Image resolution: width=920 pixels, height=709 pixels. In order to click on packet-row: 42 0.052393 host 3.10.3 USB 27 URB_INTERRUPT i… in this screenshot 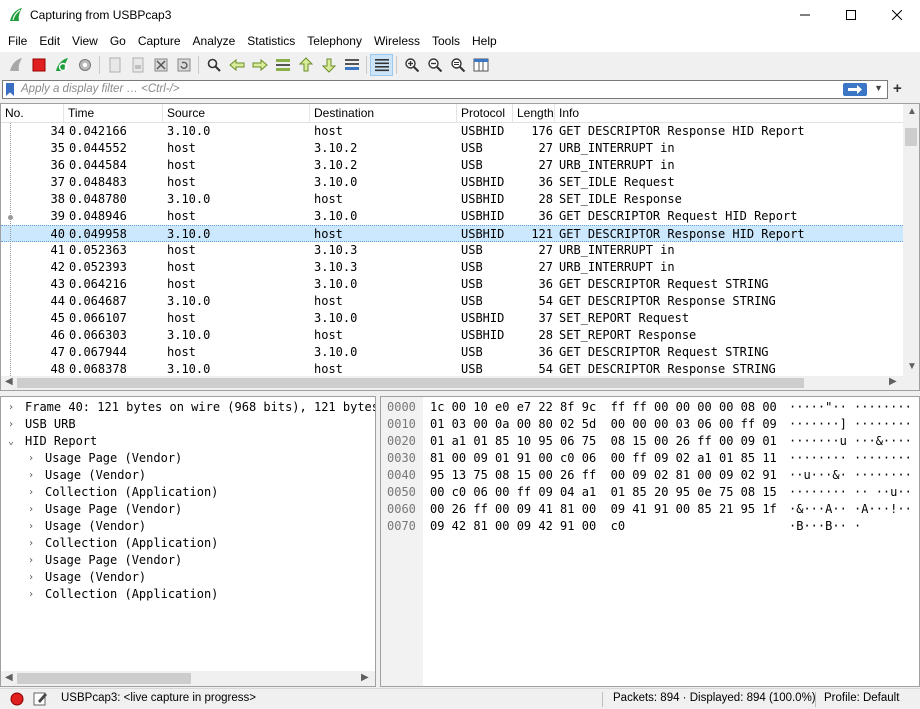, I will do `click(452, 267)`.